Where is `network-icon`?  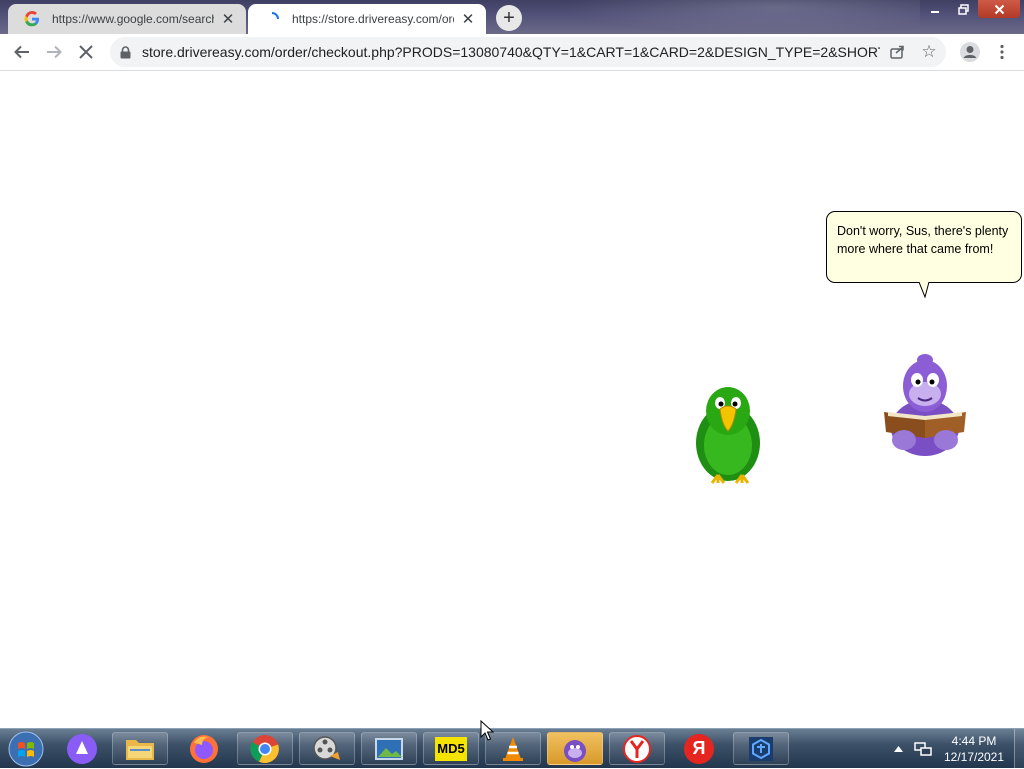
network-icon is located at coordinates (923, 749).